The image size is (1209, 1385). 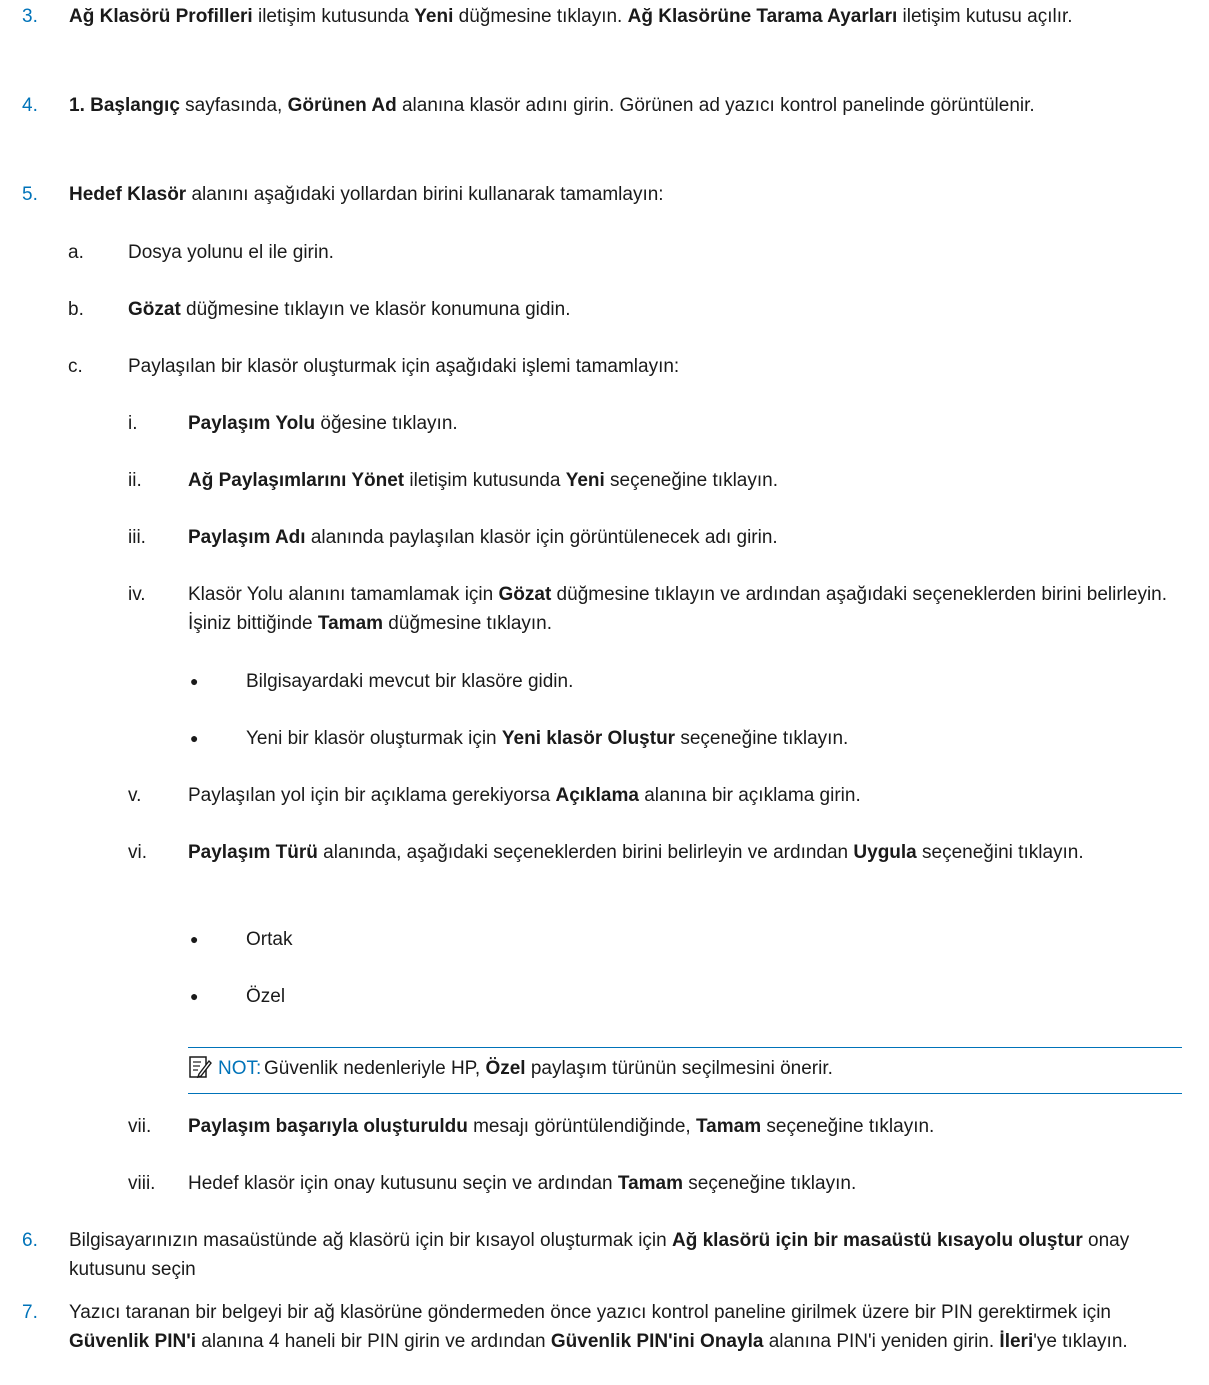 What do you see at coordinates (132, 1341) in the screenshot?
I see `bold-term: Güvenlik PIN'i` at bounding box center [132, 1341].